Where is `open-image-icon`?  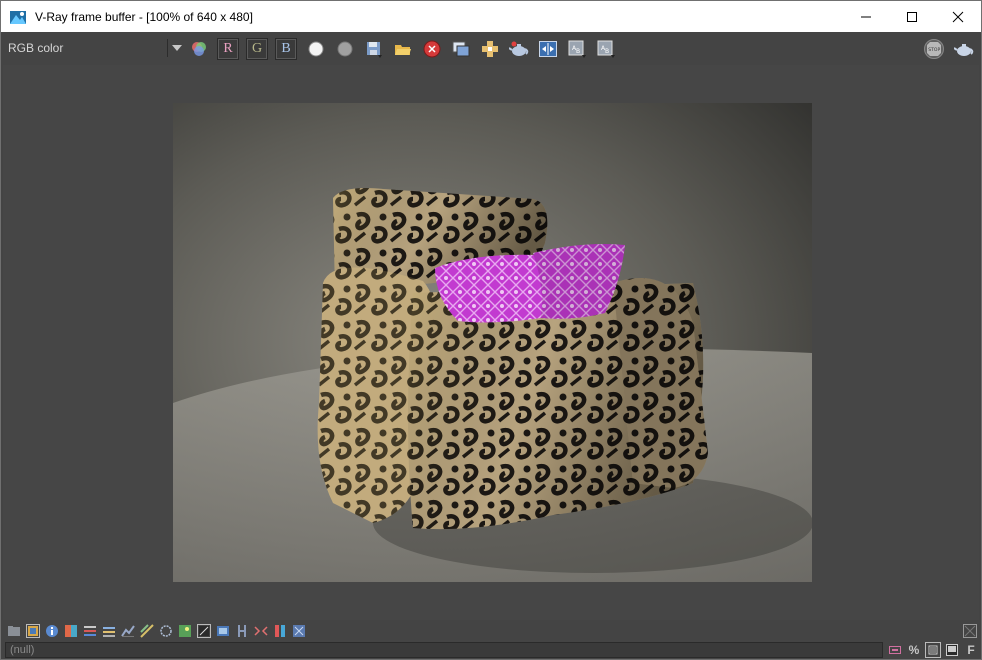 open-image-icon is located at coordinates (403, 49).